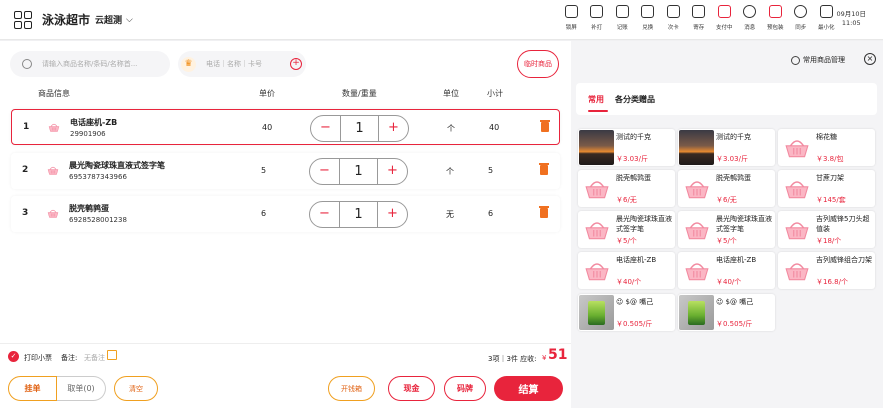 The width and height of the screenshot is (883, 408). I want to click on close-icon: ×, so click(870, 59).